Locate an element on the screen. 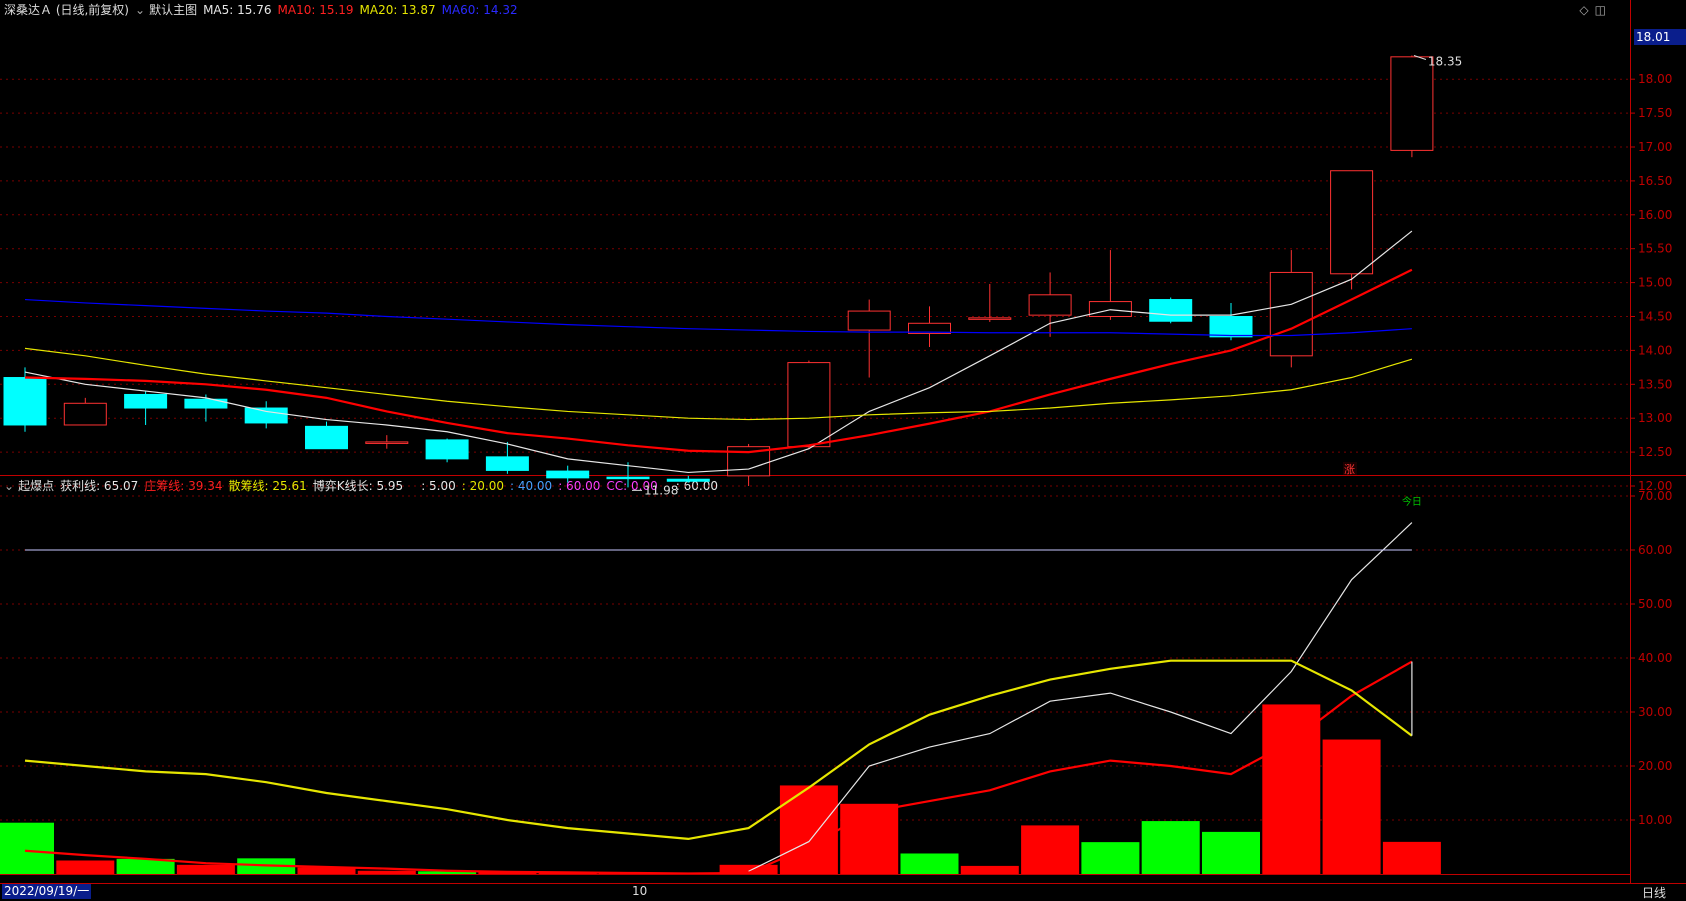 The image size is (1686, 901). price-tick-label: 17.50 is located at coordinates (1655, 113).